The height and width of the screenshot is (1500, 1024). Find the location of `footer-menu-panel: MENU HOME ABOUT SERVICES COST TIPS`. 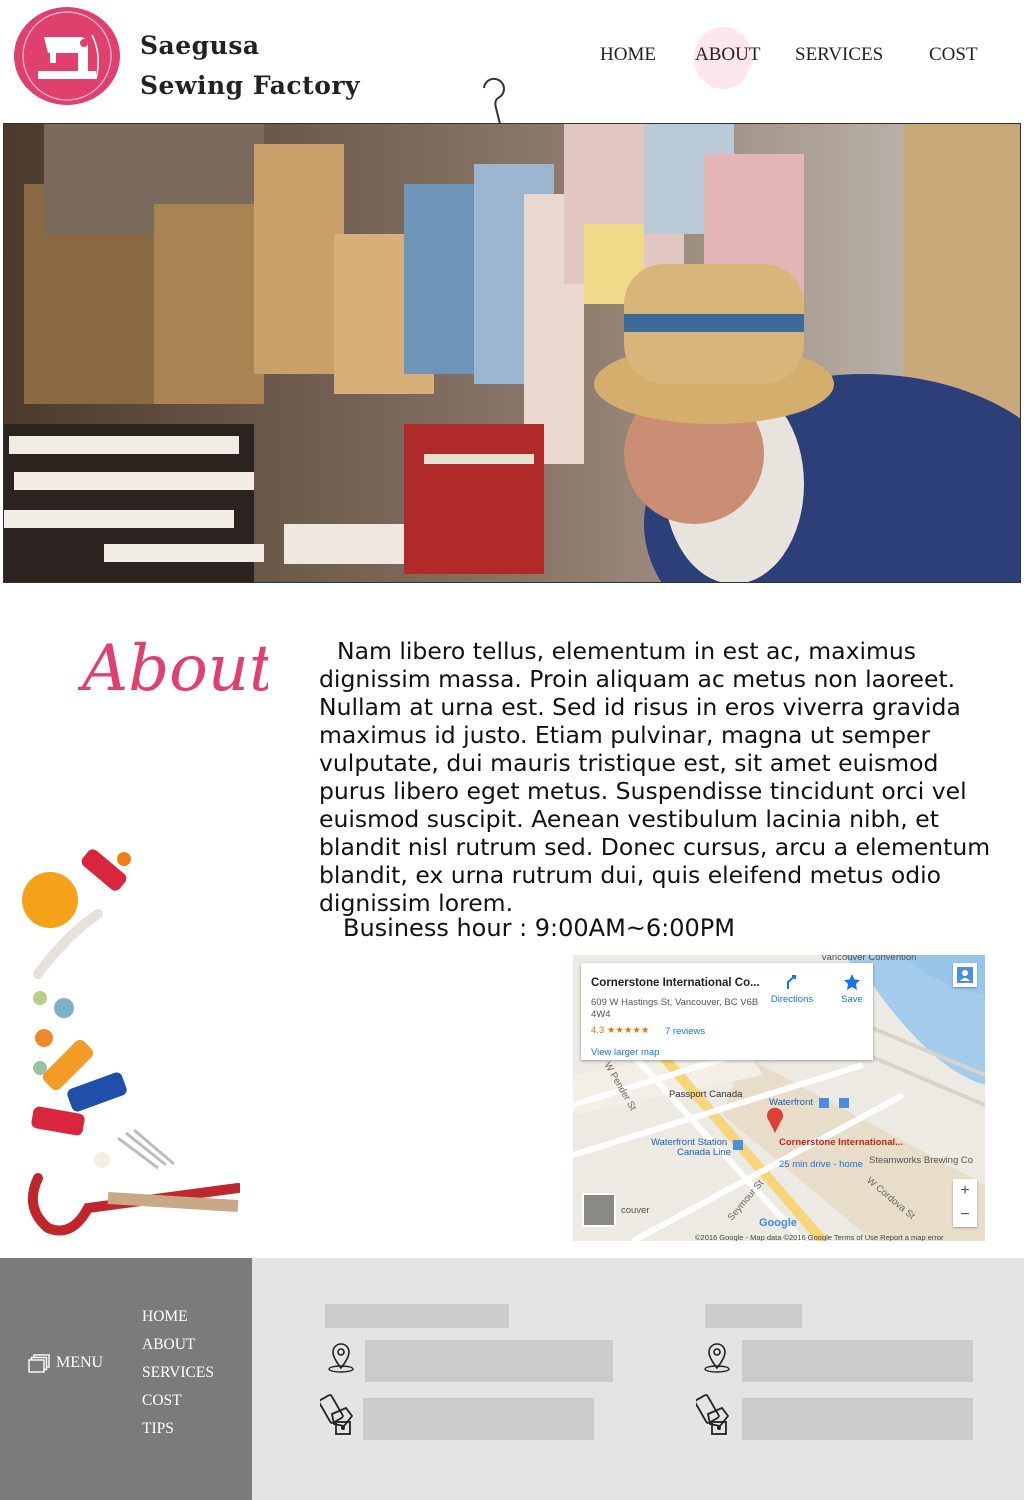

footer-menu-panel: MENU HOME ABOUT SERVICES COST TIPS is located at coordinates (126, 1379).